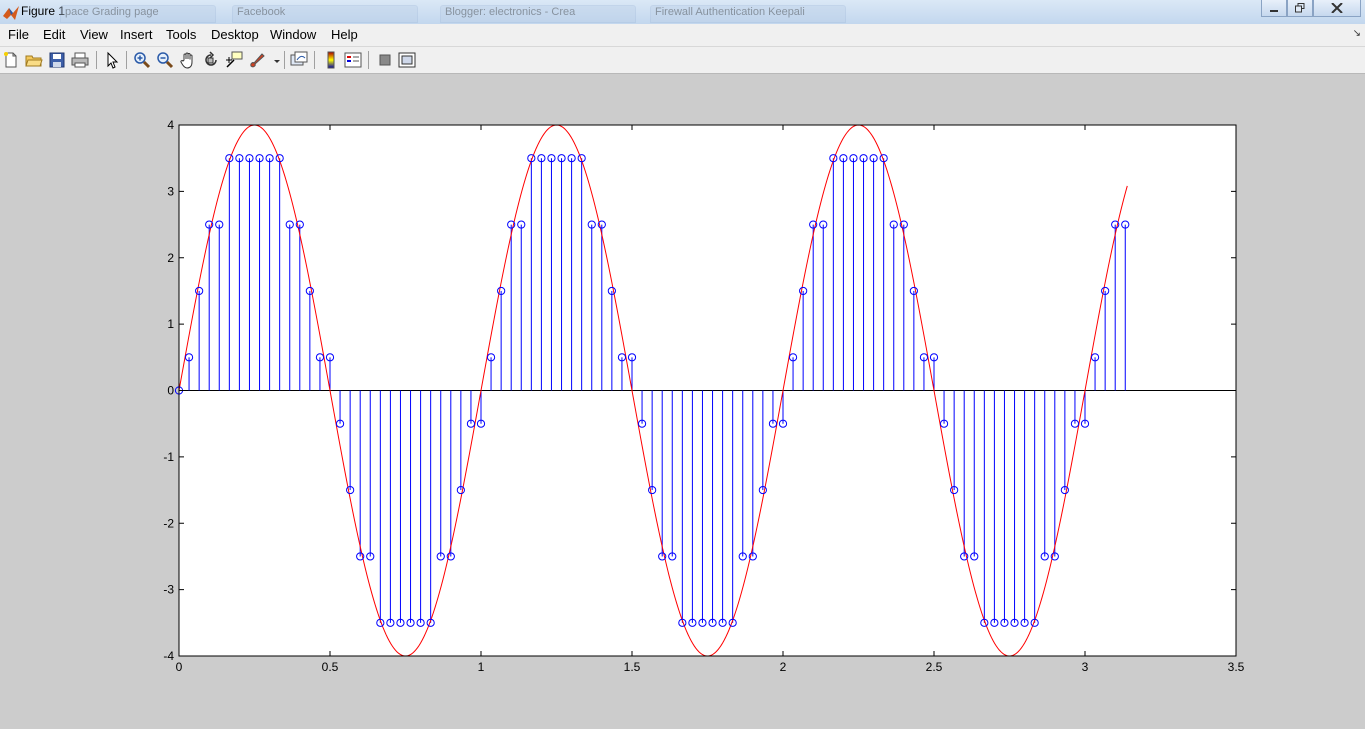  Describe the element at coordinates (330, 667) in the screenshot. I see `x-tick-label: 0.5` at that location.